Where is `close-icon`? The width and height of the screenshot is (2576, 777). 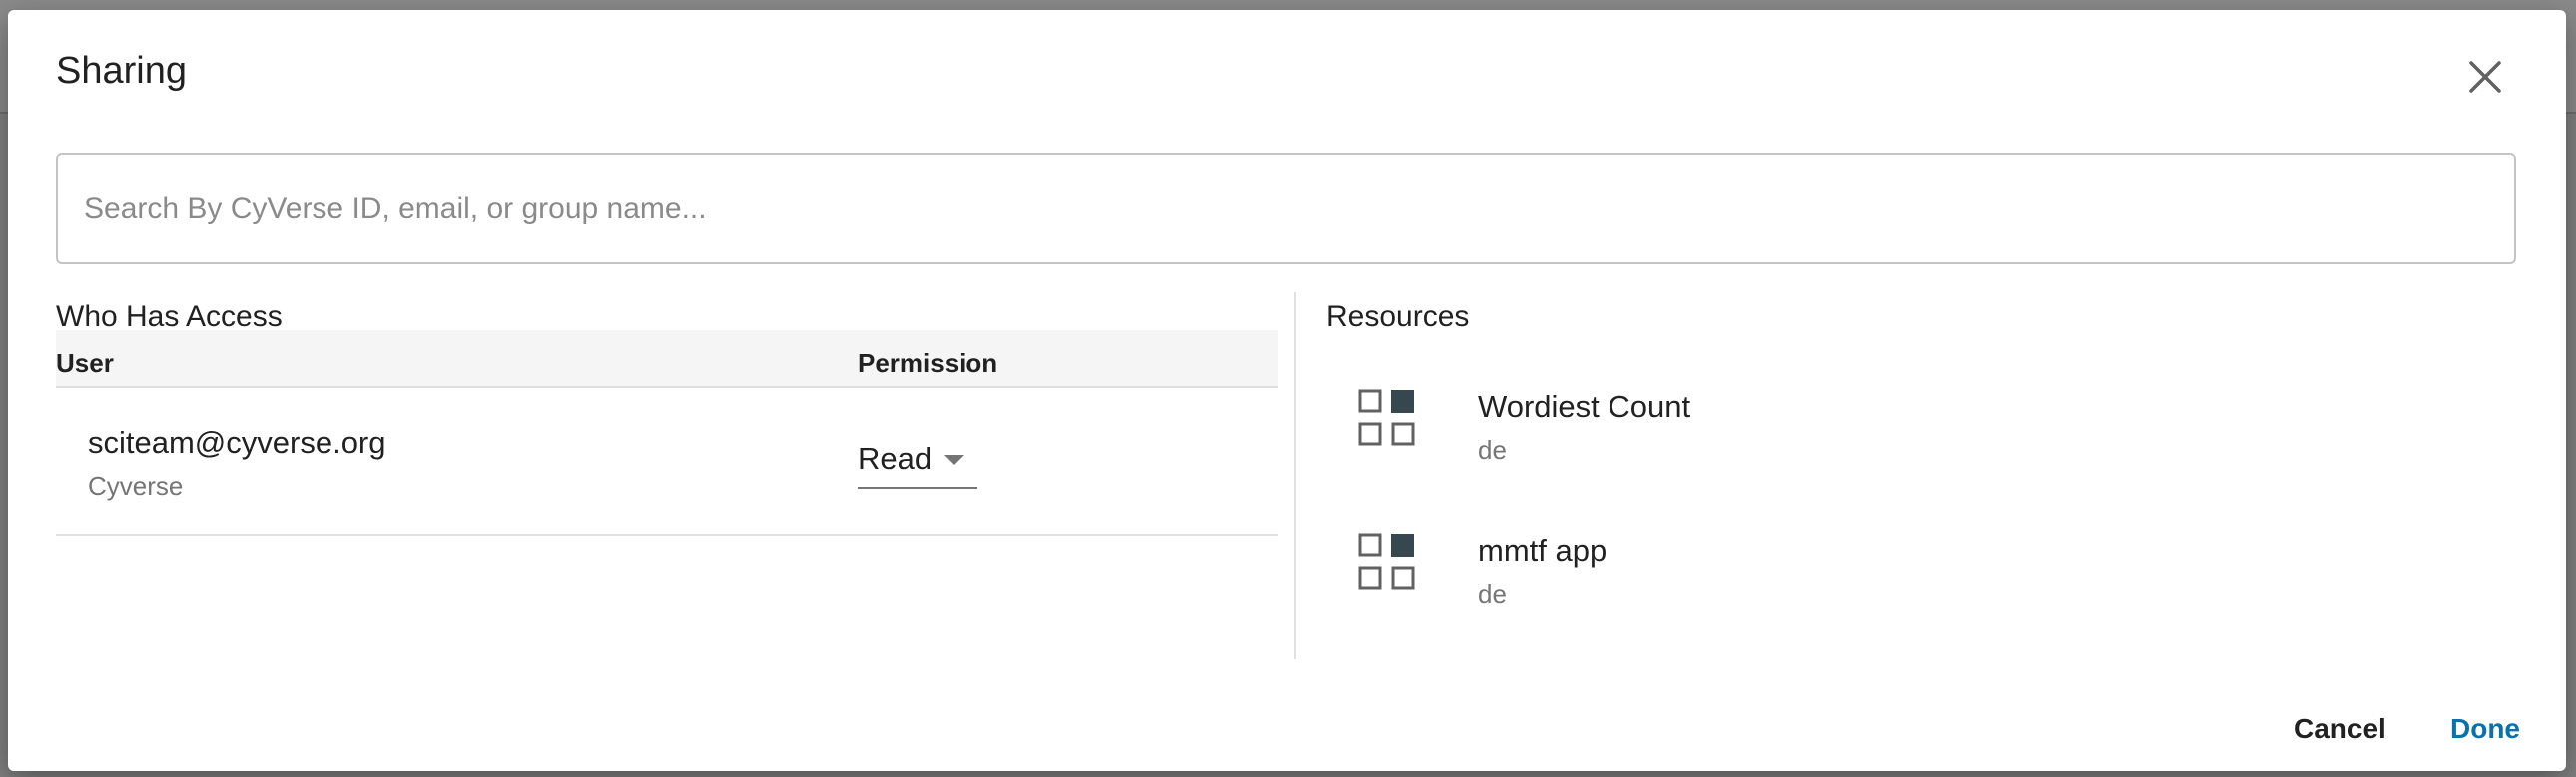 close-icon is located at coordinates (2485, 77).